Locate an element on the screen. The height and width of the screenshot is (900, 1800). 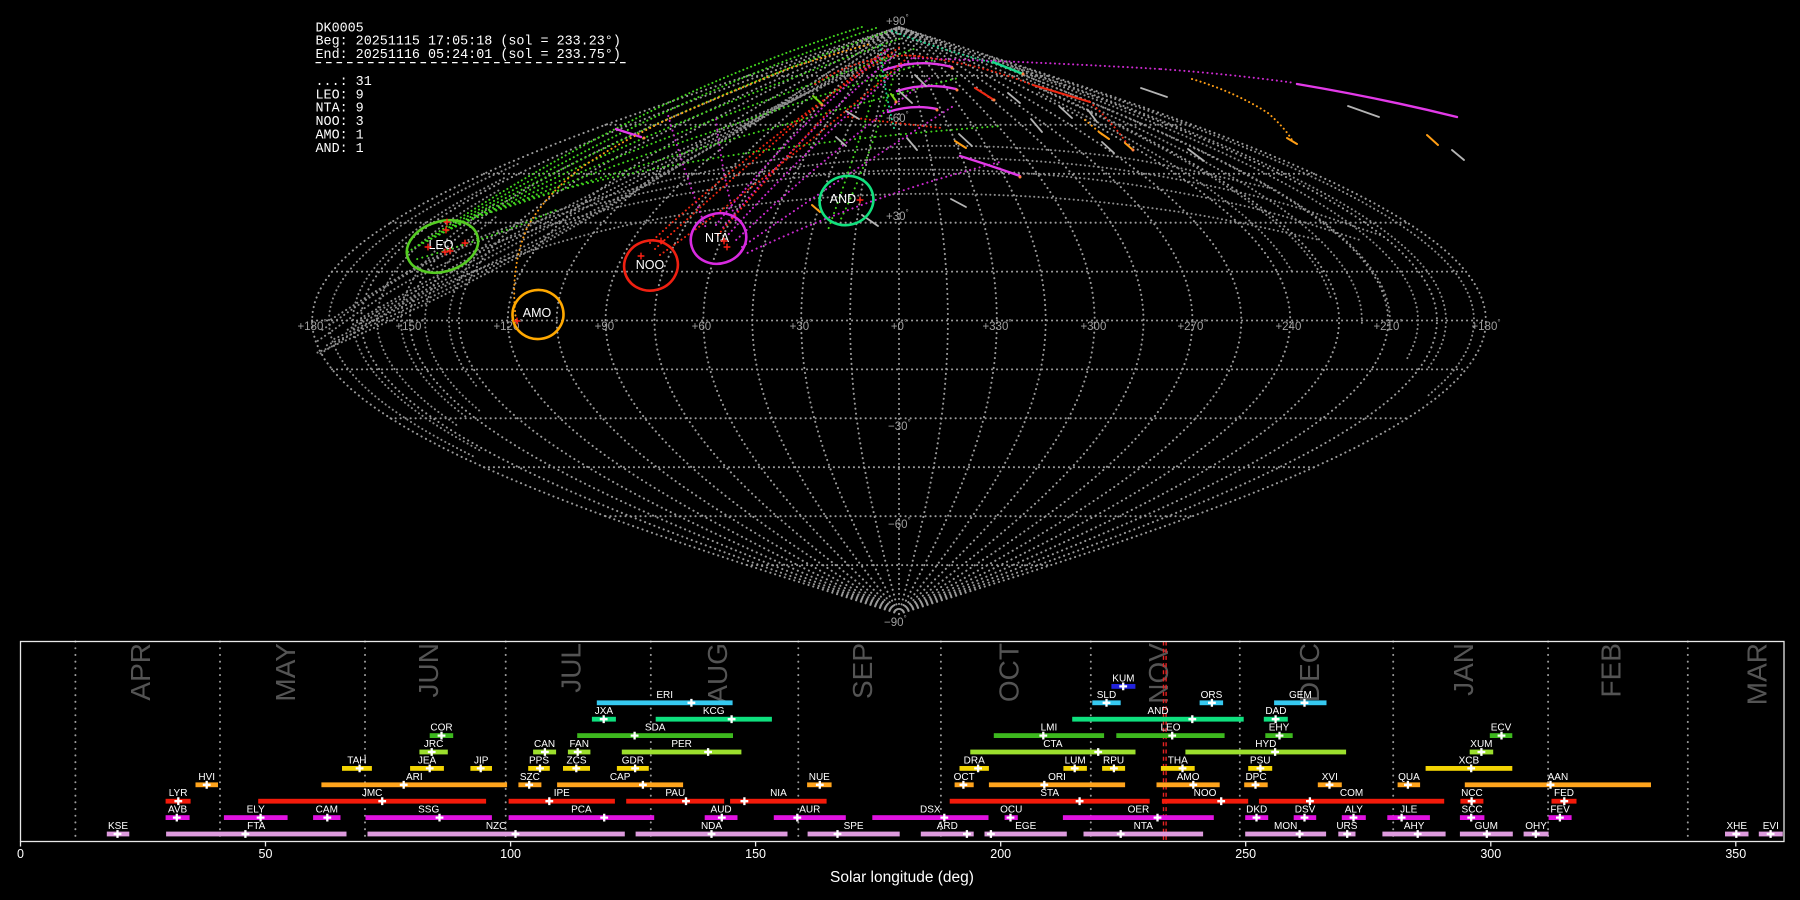
svg-text: ECV is located at coordinates (1501, 728).